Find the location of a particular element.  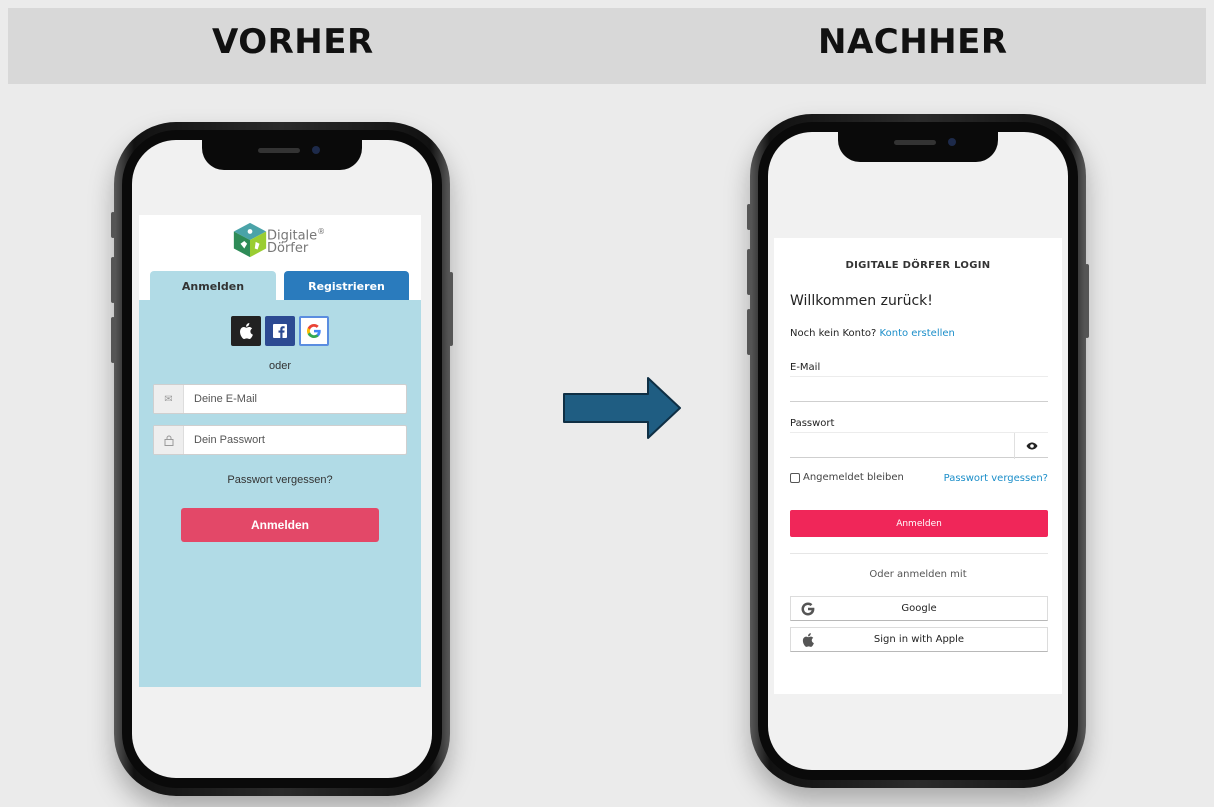

logo-text: Digitale® Dörfer is located at coordinates (296, 240).